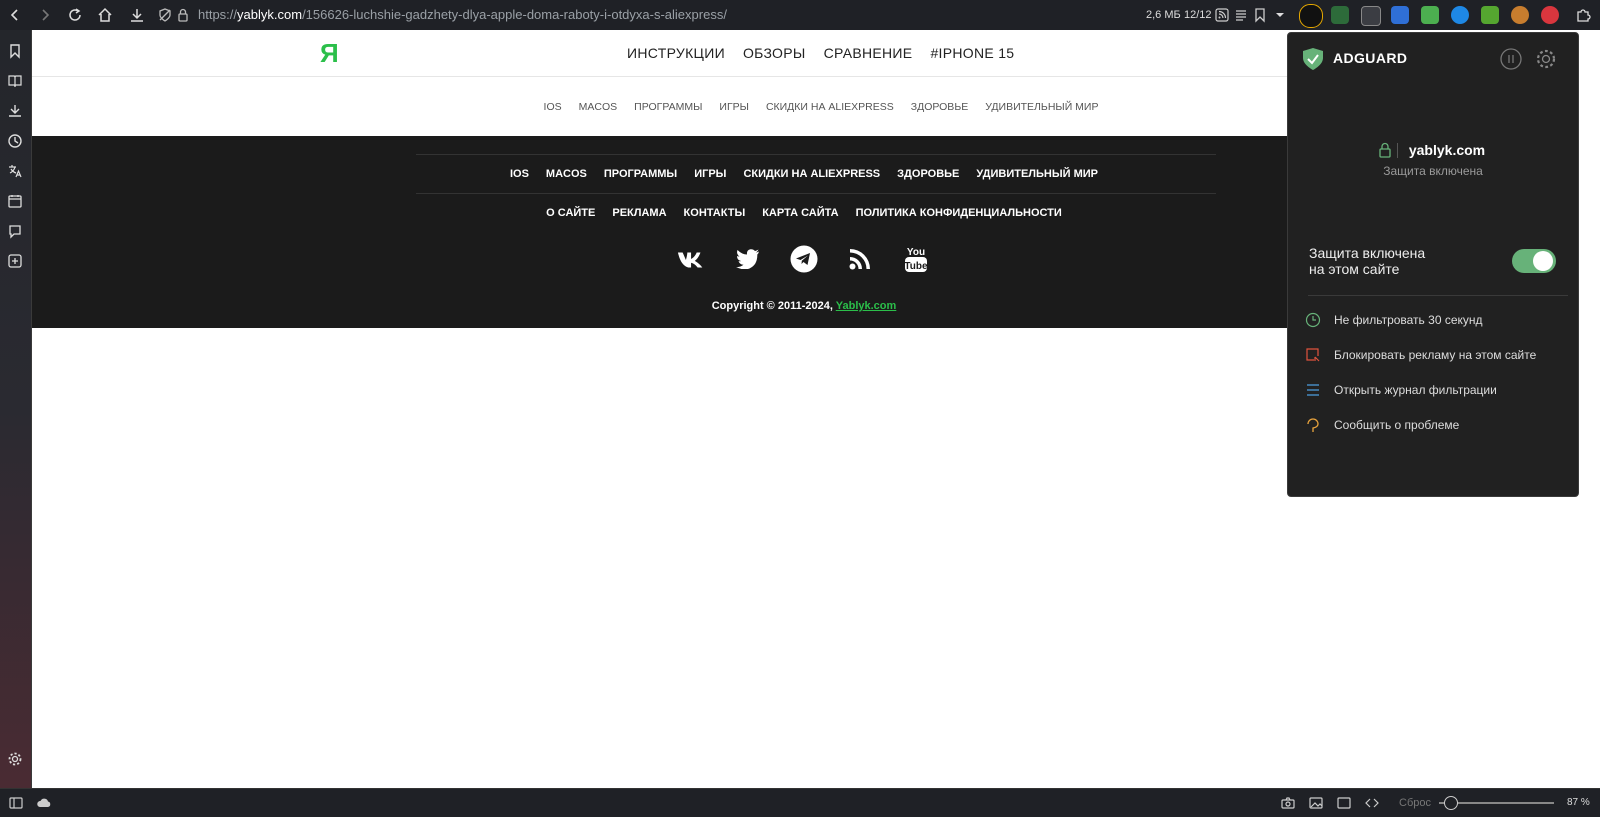  What do you see at coordinates (1520, 15) in the screenshot?
I see `extension-cookie-icon` at bounding box center [1520, 15].